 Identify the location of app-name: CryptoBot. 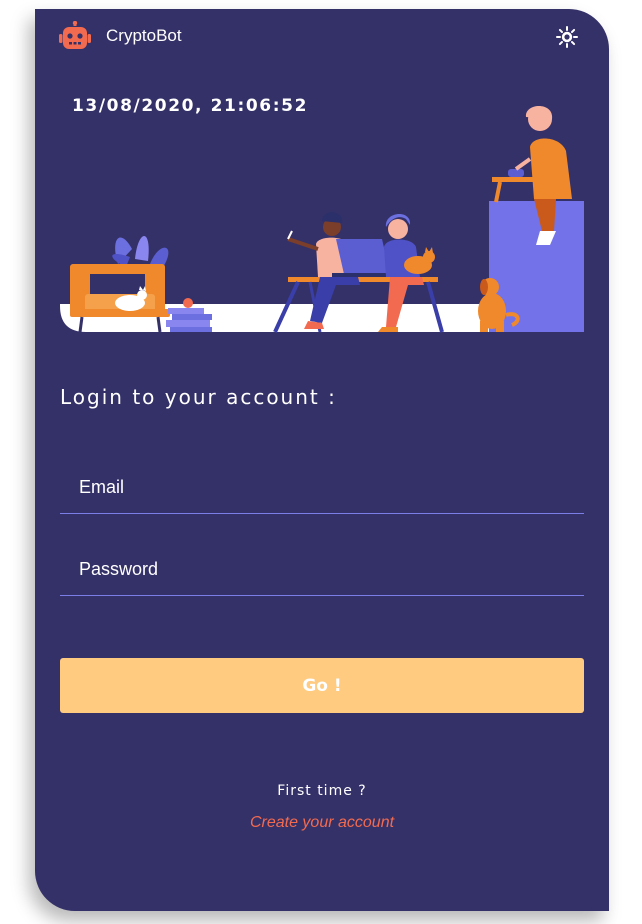
(144, 35).